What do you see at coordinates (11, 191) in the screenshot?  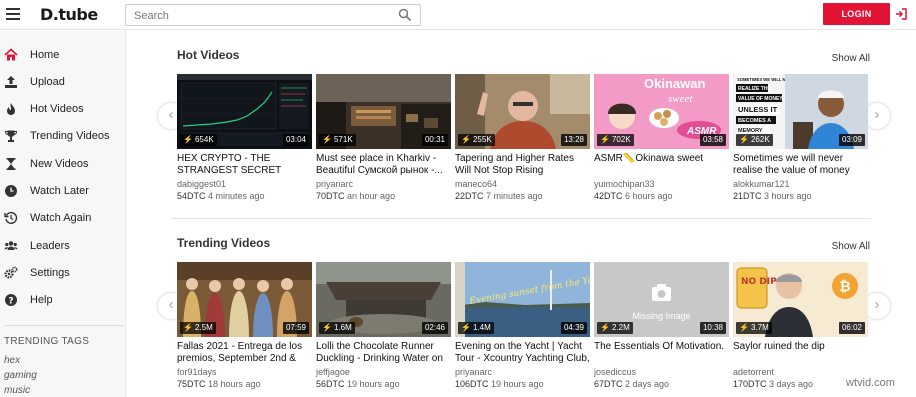 I see `clock-icon` at bounding box center [11, 191].